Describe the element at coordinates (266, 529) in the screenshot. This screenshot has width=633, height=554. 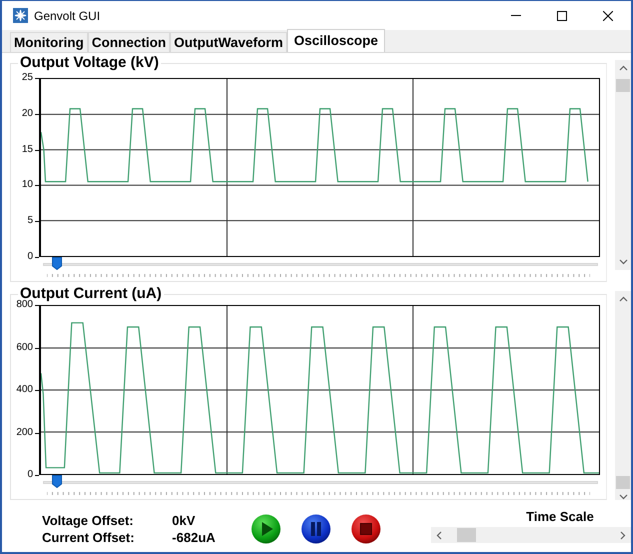
I see `play-button` at that location.